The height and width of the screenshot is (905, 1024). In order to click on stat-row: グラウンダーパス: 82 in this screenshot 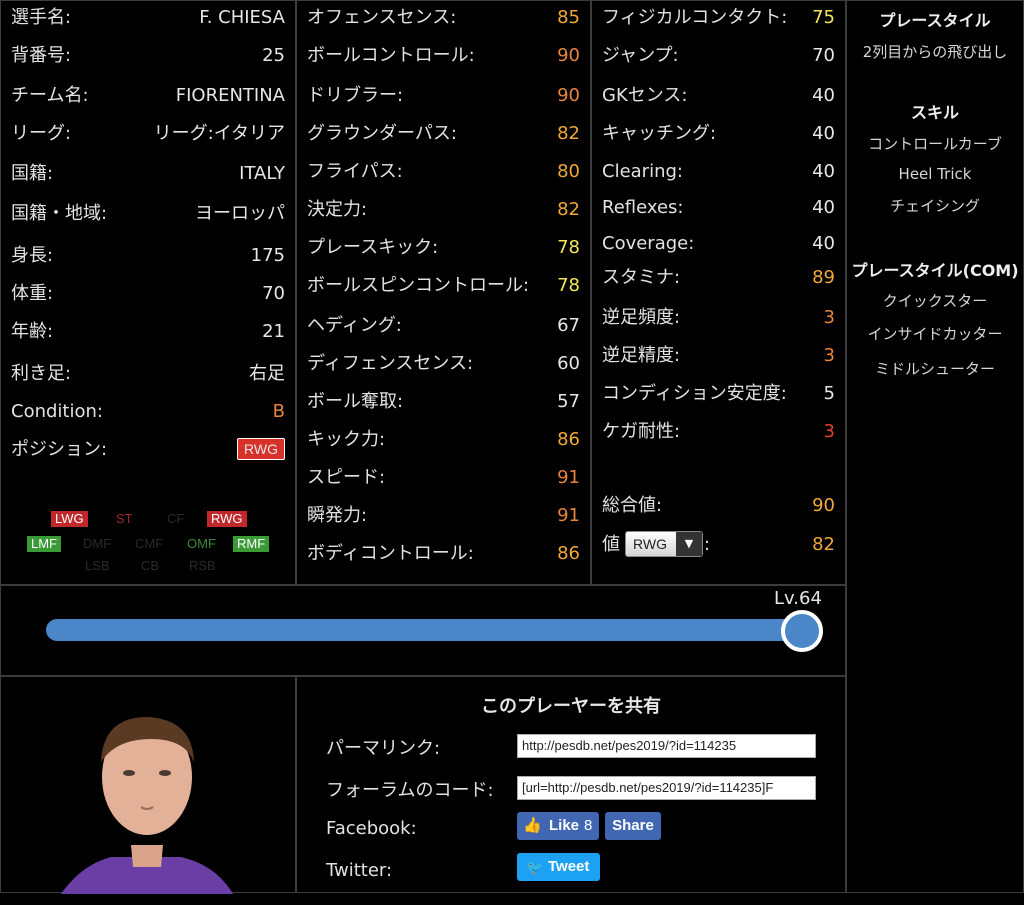, I will do `click(443, 134)`.